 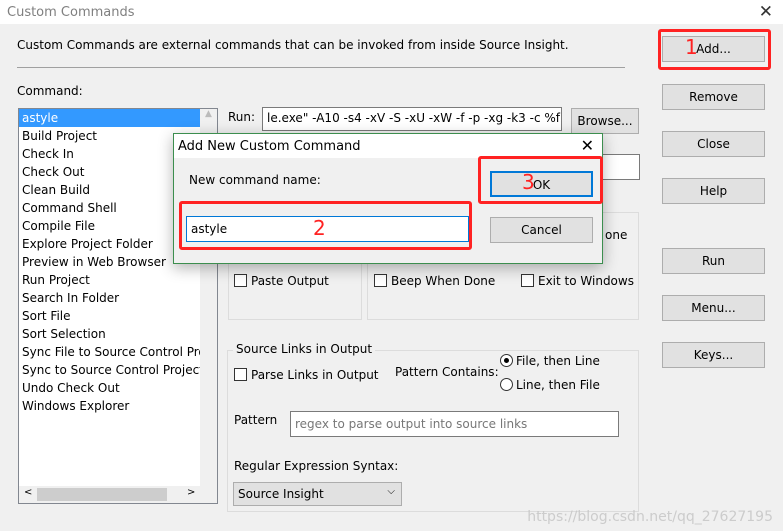 I want to click on dialog-close-button: ✕, so click(x=587, y=145).